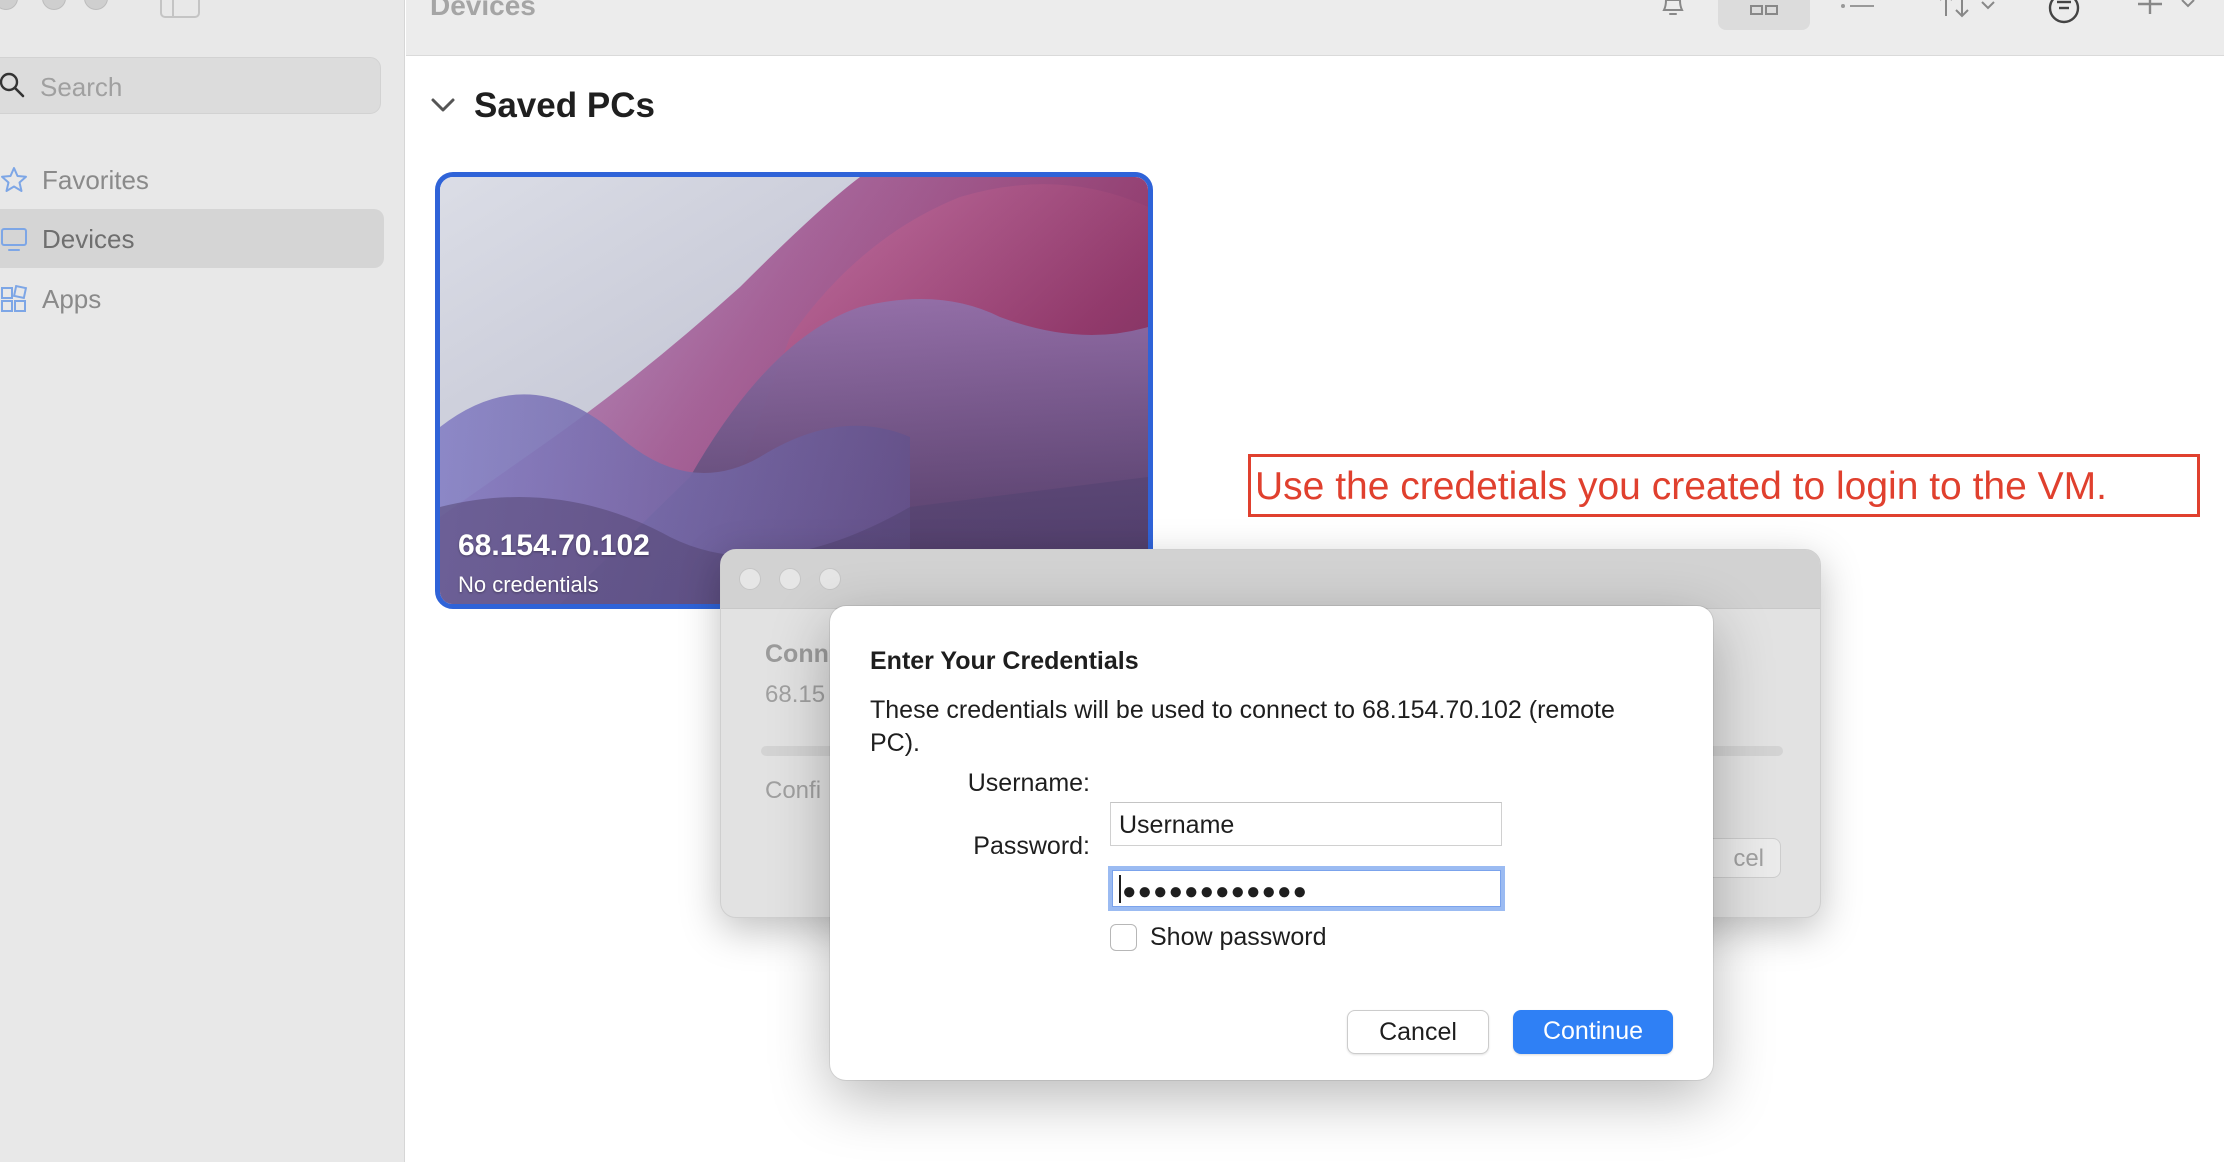 The image size is (2224, 1162). I want to click on saved-pc-card: 68.154.70.102 No credentials, so click(794, 390).